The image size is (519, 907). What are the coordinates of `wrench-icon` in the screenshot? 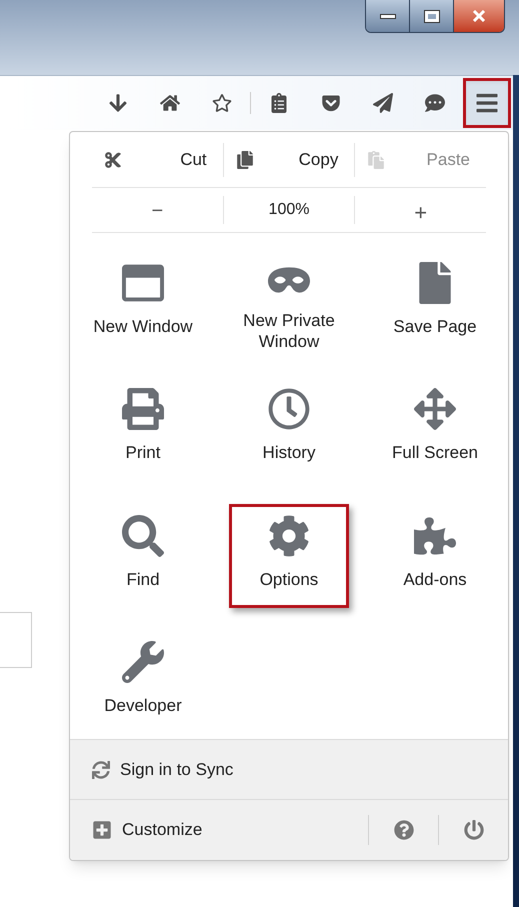 It's located at (143, 661).